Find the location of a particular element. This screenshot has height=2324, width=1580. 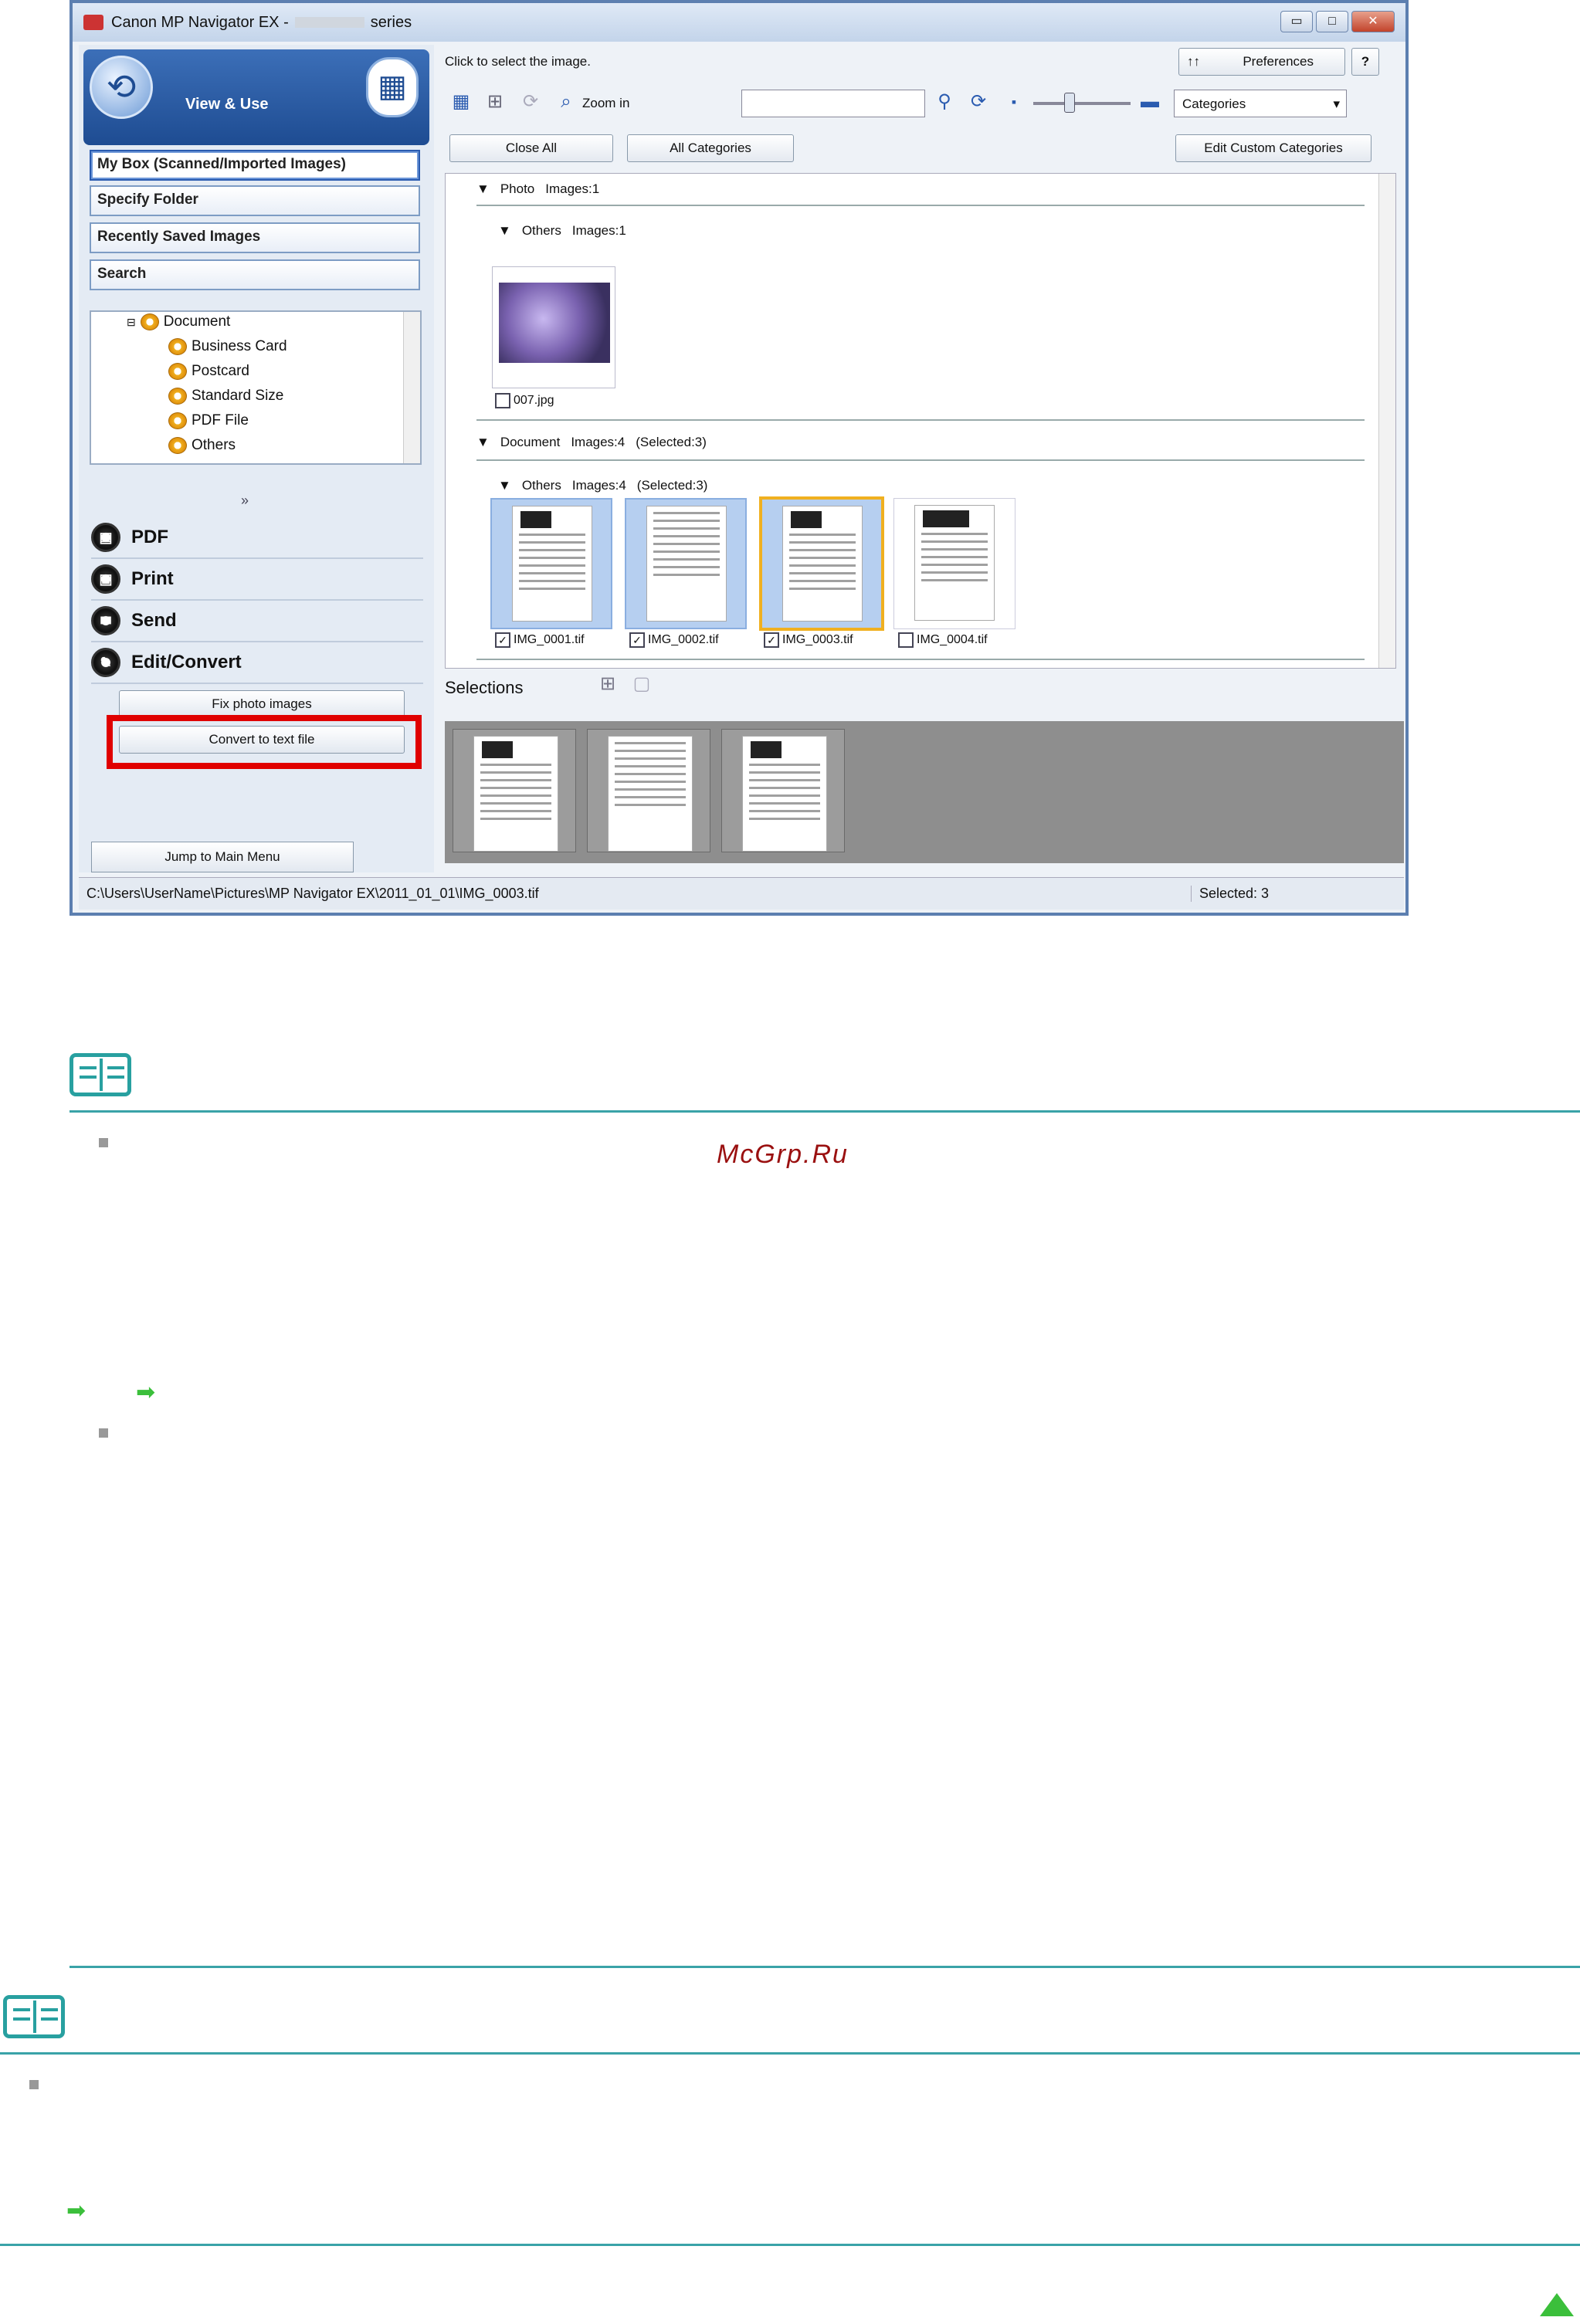

photo-checkbox is located at coordinates (502, 400).